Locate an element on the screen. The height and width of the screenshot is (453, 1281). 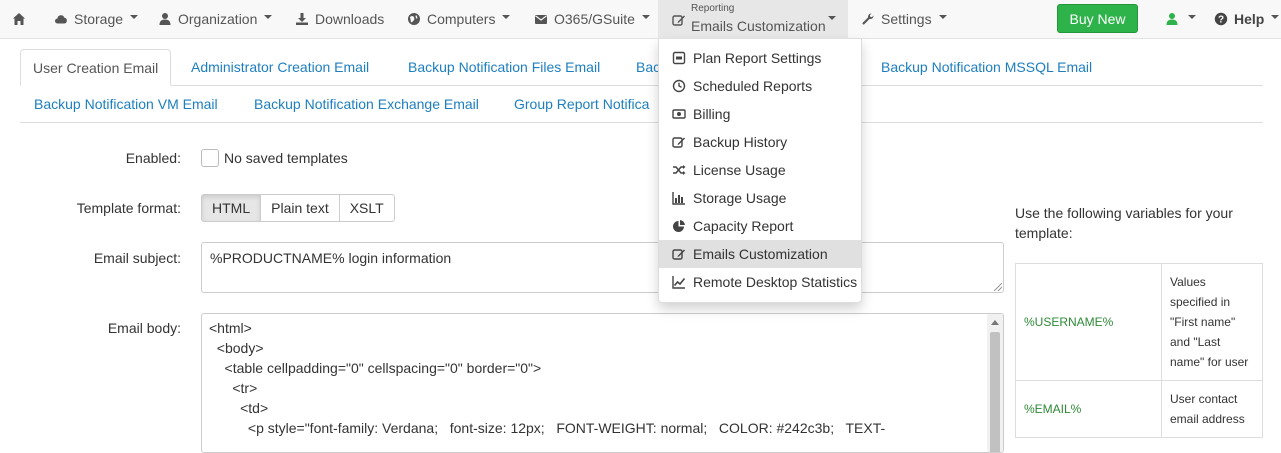
nav-o365-label: O365/GSuite is located at coordinates (594, 19).